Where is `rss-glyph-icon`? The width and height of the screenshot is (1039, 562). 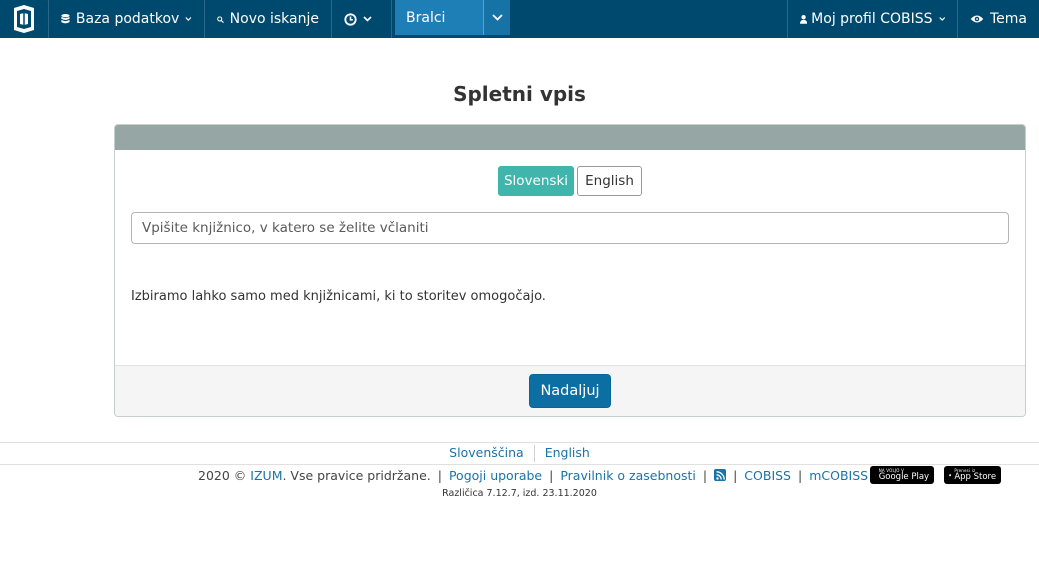
rss-glyph-icon is located at coordinates (720, 475).